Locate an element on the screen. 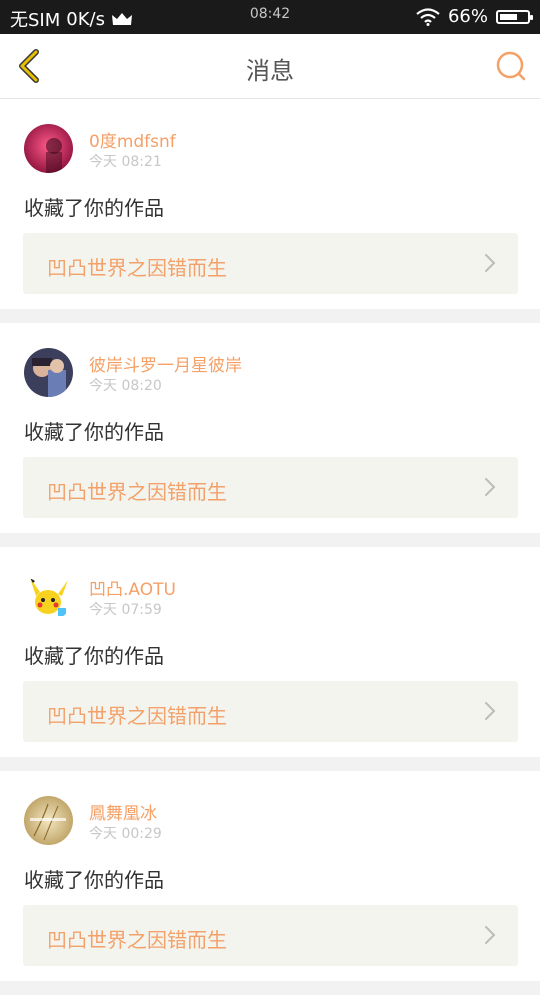 The width and height of the screenshot is (540, 995). sender-name: 凹凸.AOTU is located at coordinates (132, 587).